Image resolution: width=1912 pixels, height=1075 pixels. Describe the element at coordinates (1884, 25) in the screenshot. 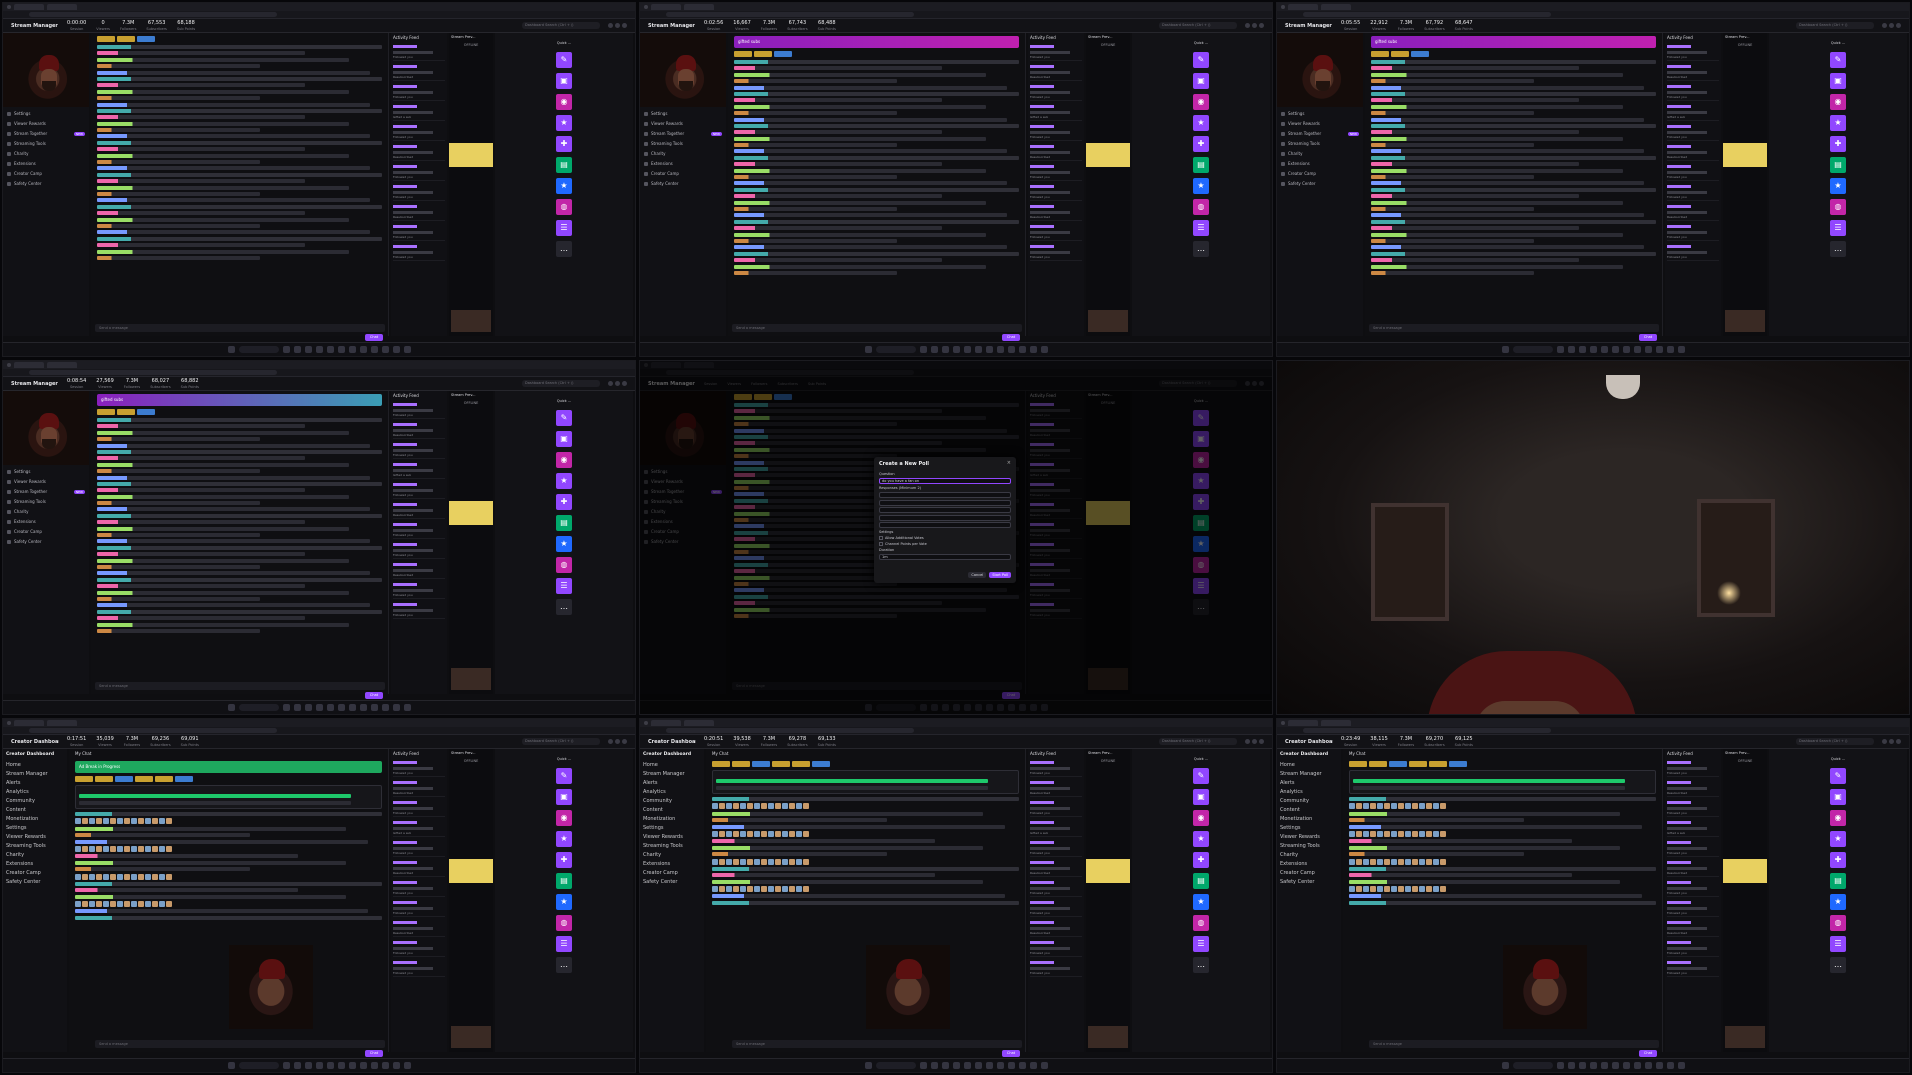

I see `notification-icon` at that location.